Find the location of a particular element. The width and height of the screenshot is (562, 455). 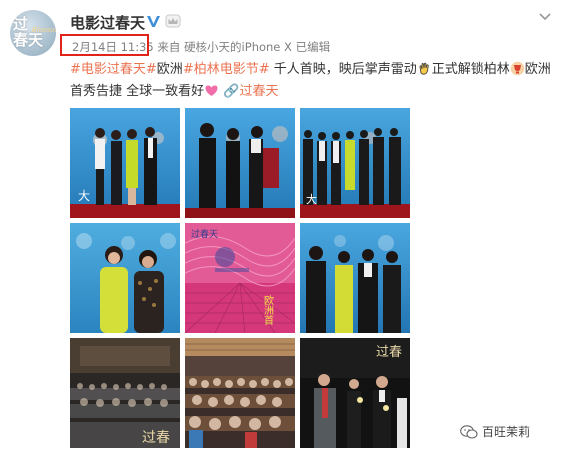

photo-1: 大 is located at coordinates (125, 163).